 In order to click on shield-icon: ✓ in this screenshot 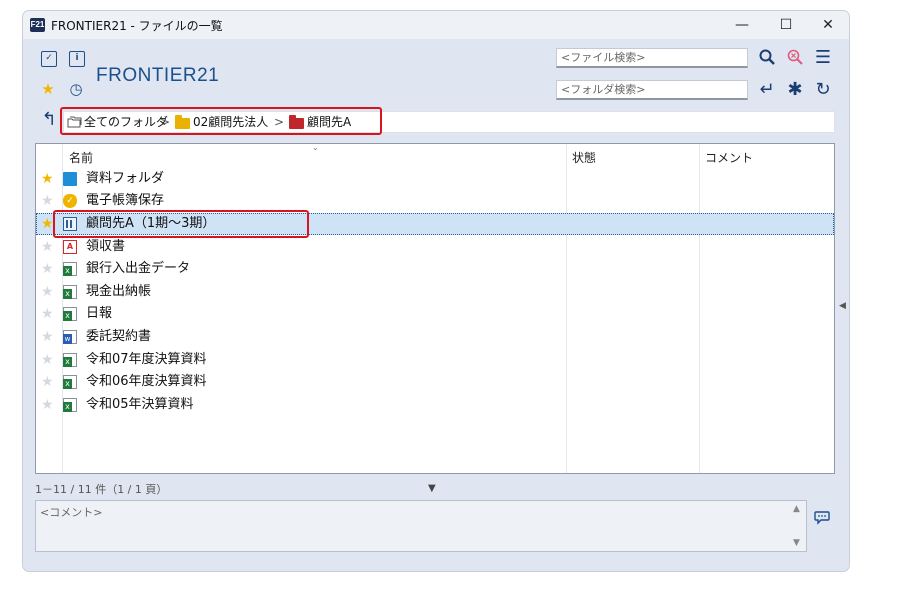, I will do `click(70, 201)`.